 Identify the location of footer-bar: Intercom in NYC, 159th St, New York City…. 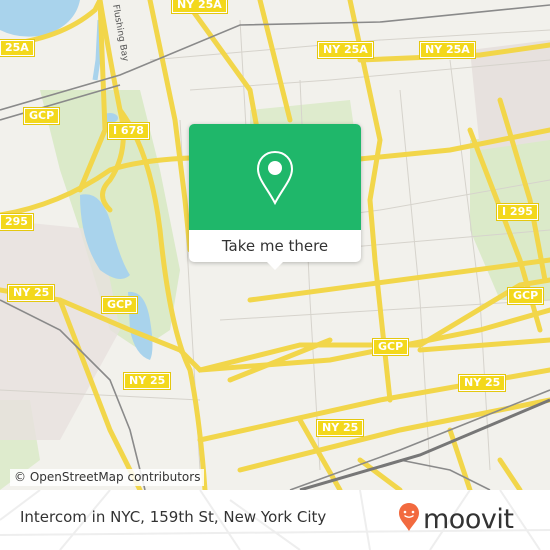
(275, 520).